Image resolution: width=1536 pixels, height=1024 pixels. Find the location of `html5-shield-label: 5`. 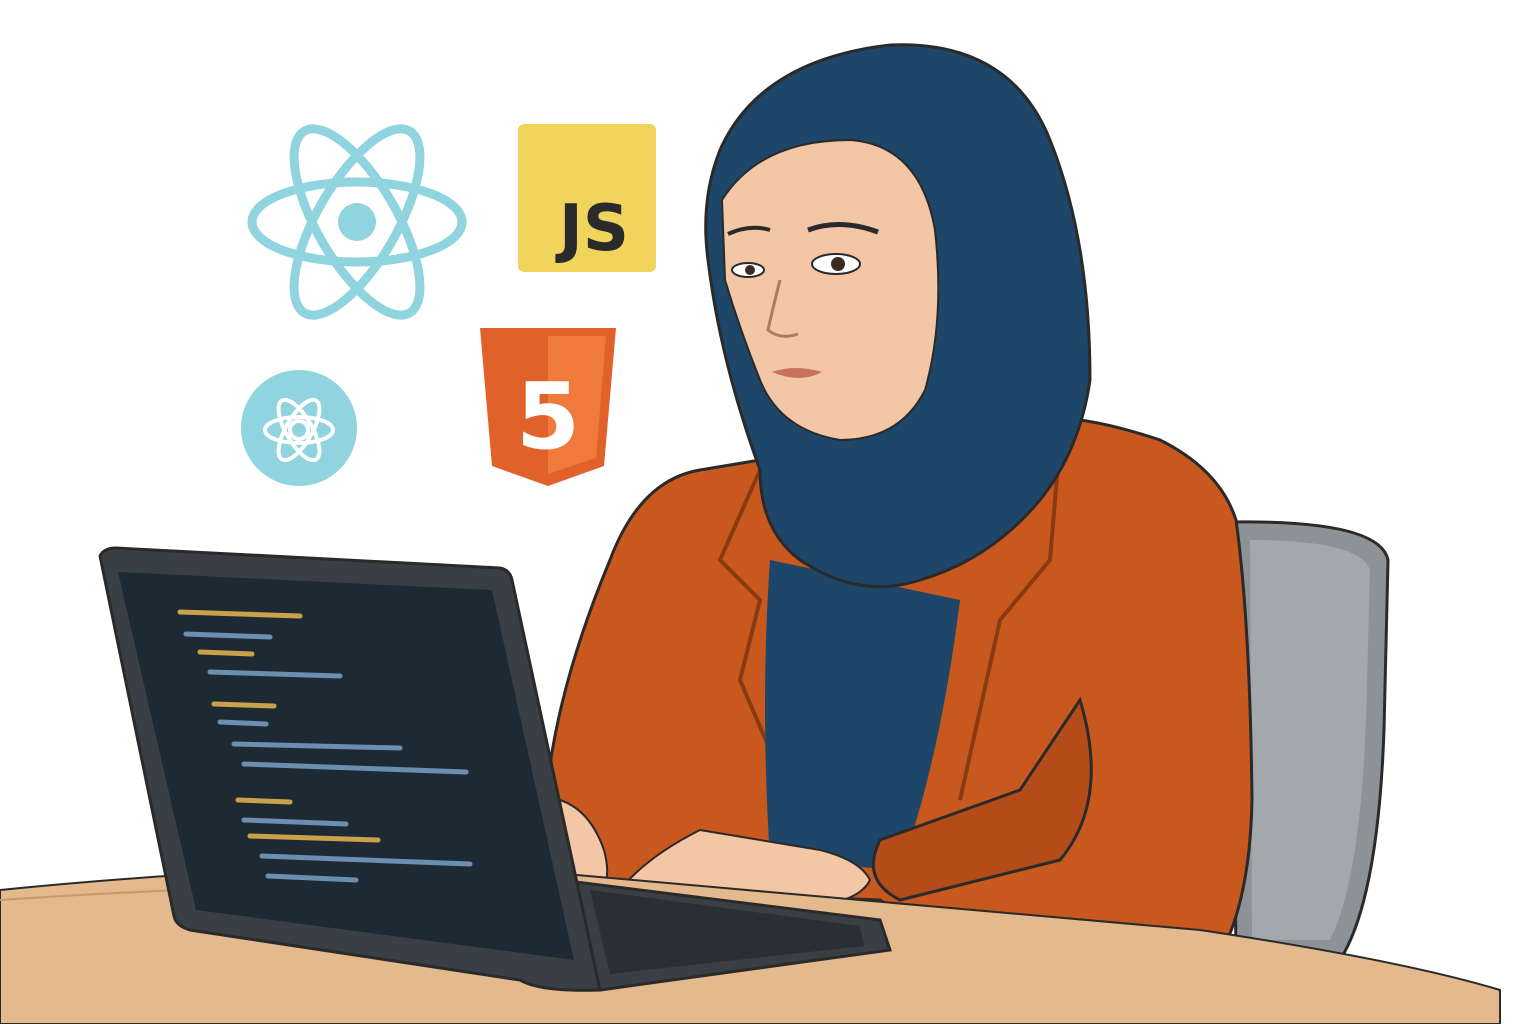

html5-shield-label: 5 is located at coordinates (548, 416).